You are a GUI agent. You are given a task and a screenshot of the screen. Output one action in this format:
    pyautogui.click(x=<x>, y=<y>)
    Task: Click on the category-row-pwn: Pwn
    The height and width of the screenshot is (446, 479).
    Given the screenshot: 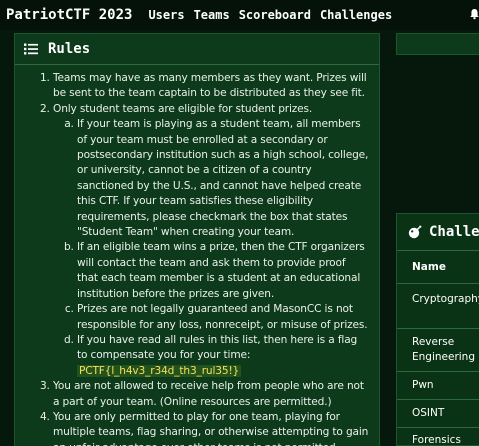 What is the action you would take?
    pyautogui.click(x=438, y=386)
    